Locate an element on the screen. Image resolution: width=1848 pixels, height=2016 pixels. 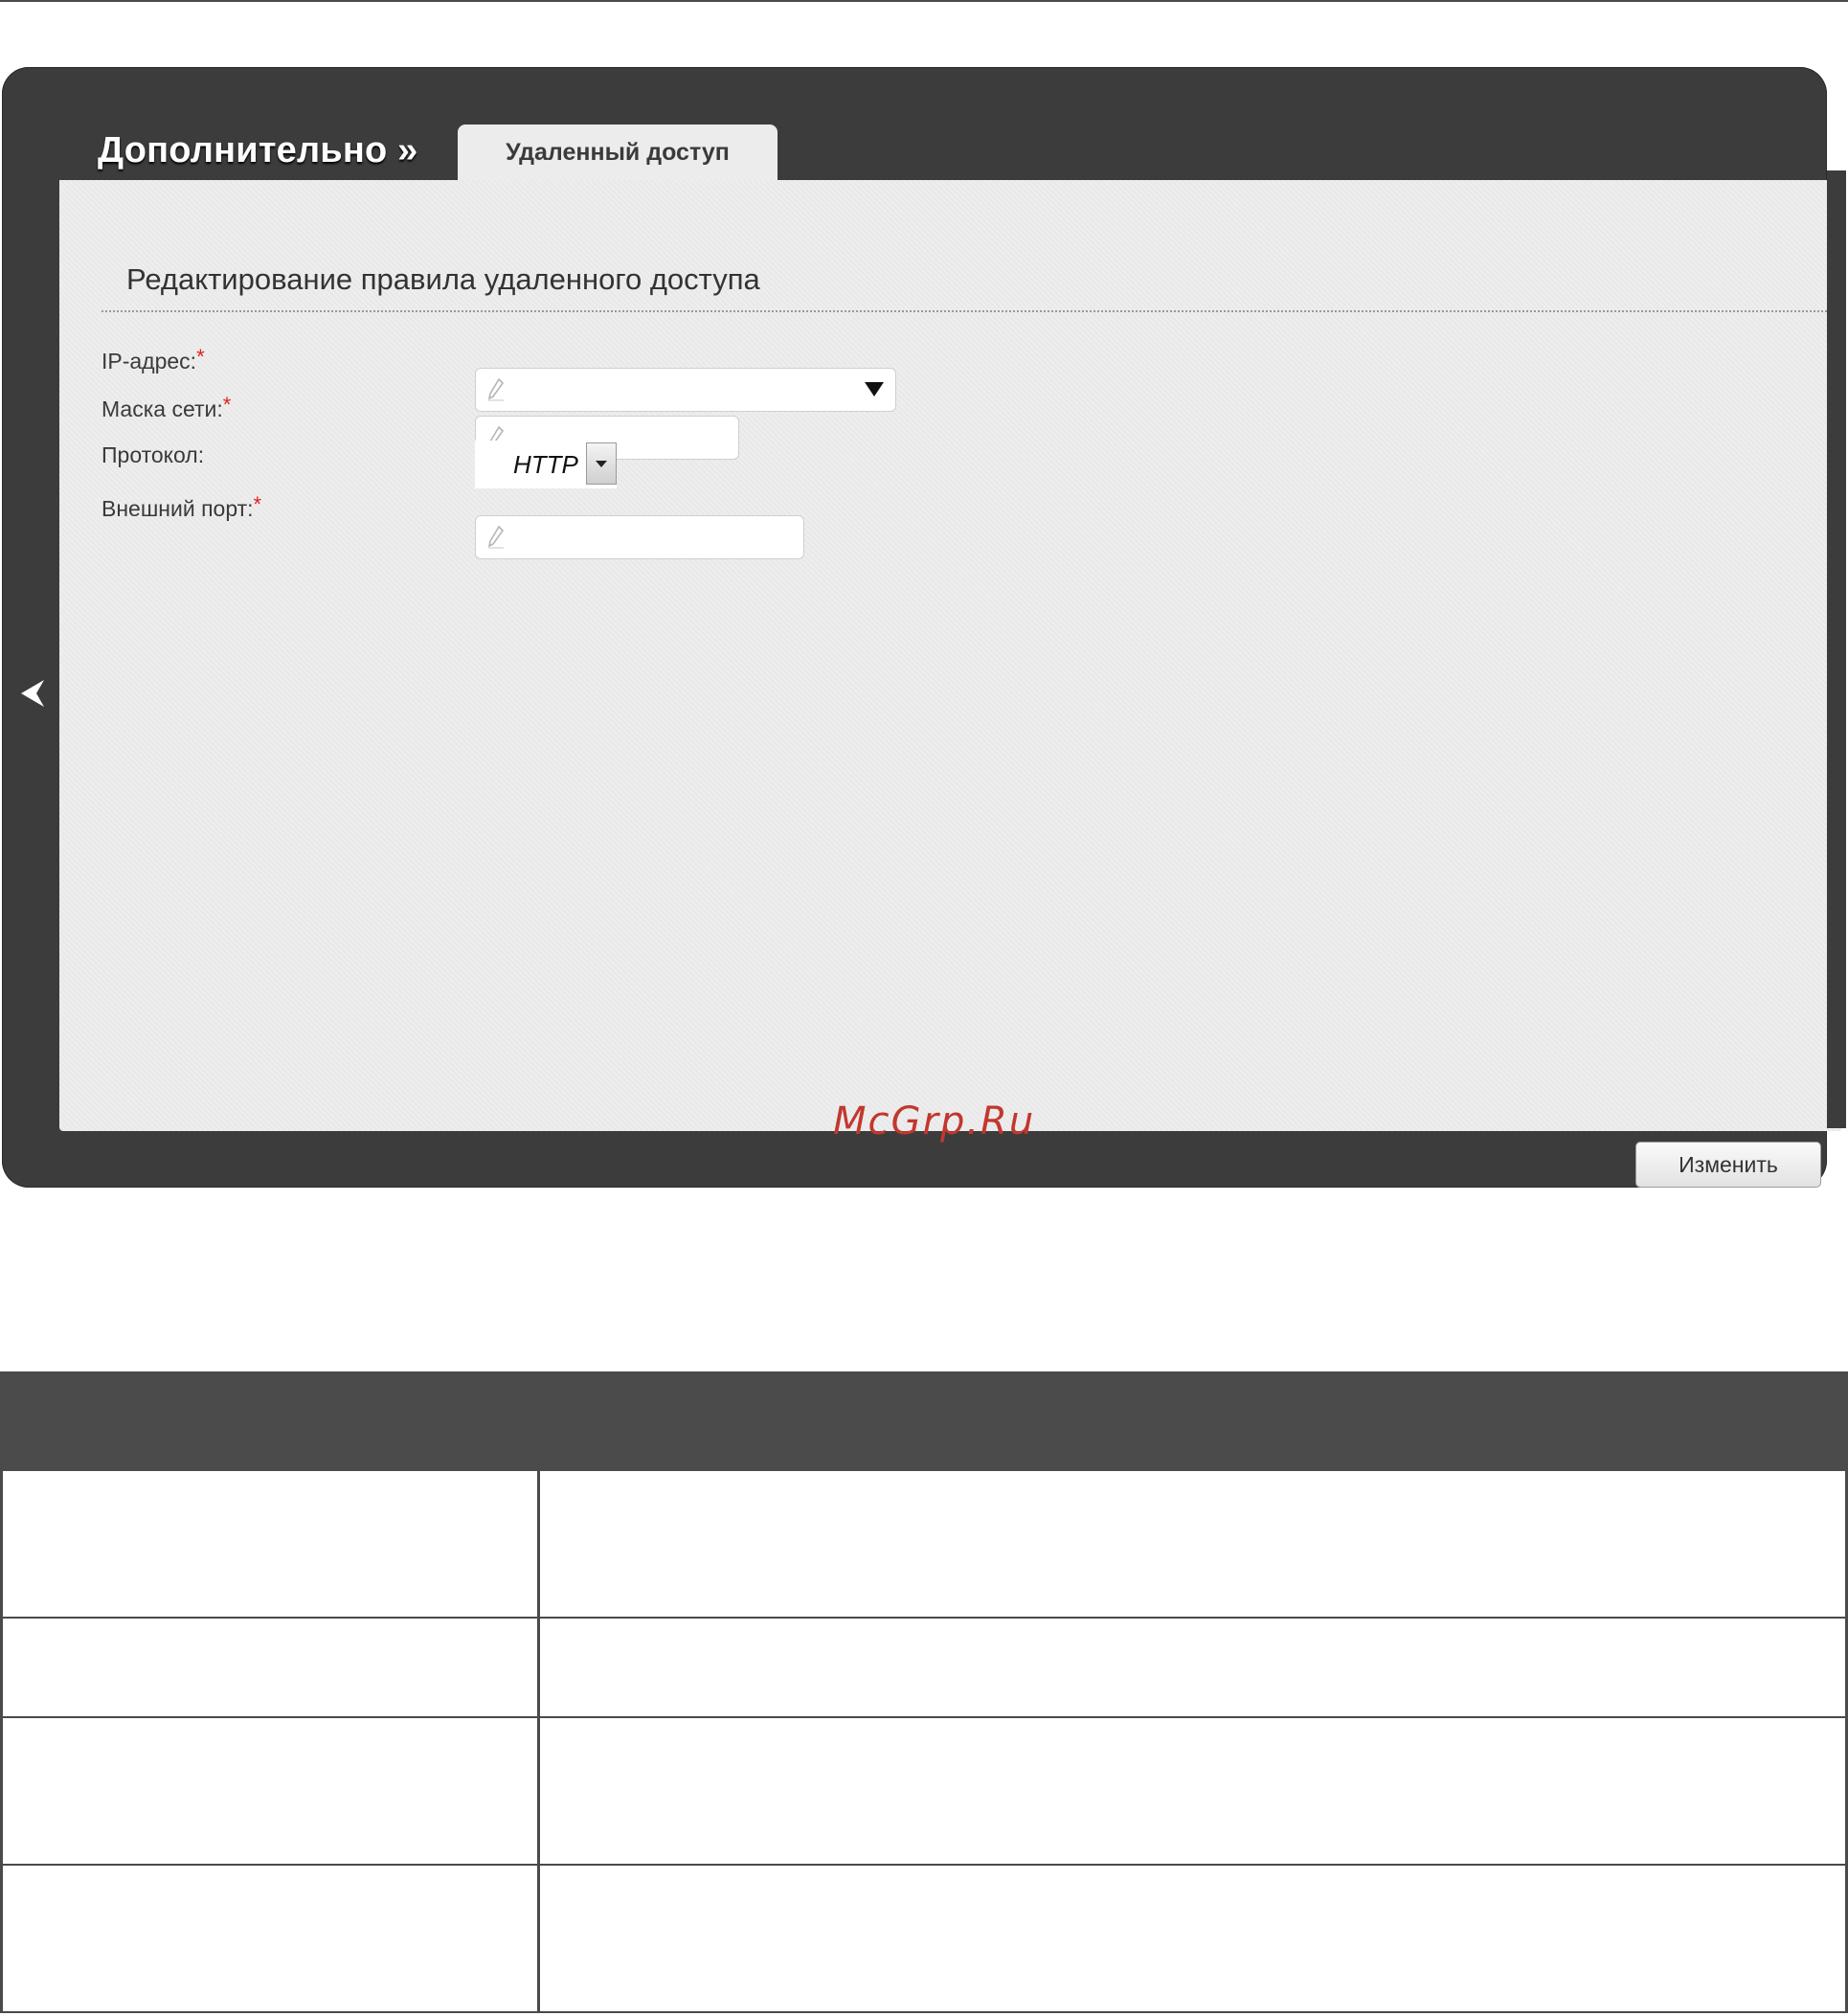
table-header is located at coordinates (924, 1421).